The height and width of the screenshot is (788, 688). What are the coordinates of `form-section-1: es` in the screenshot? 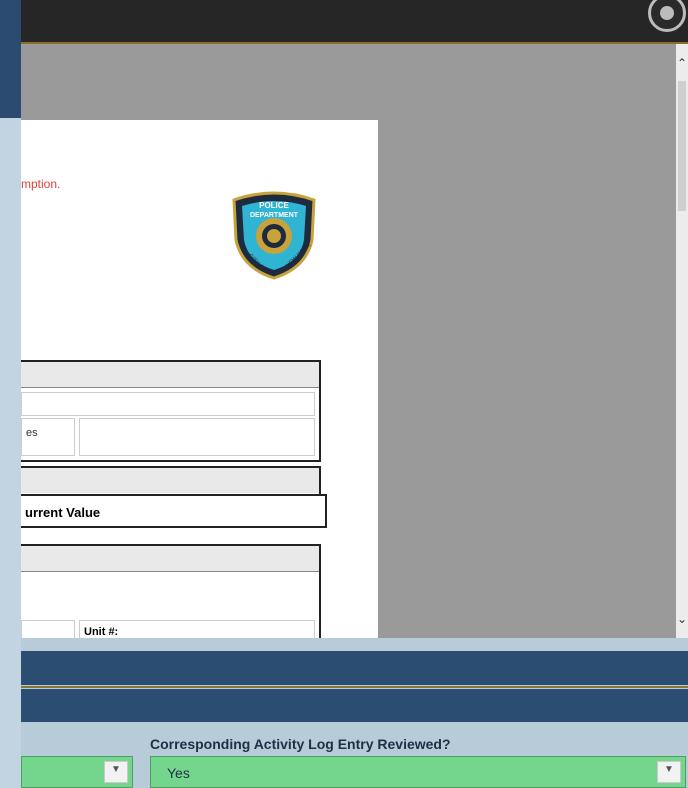 It's located at (171, 411).